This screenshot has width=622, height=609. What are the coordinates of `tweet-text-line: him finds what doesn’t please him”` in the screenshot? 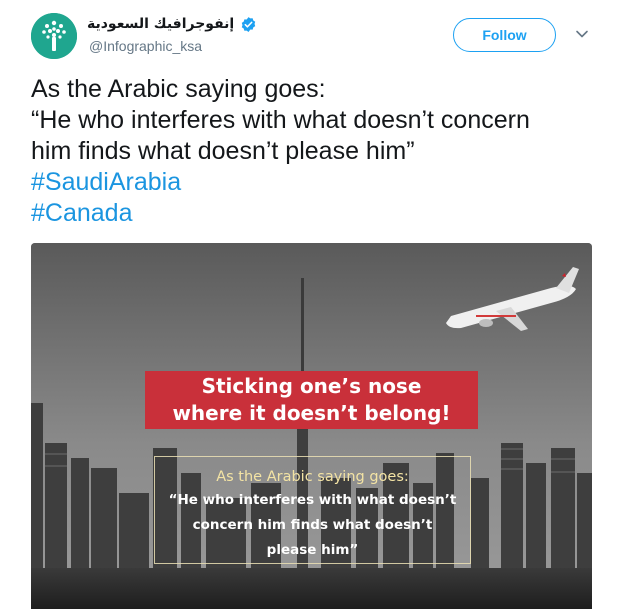 It's located at (223, 151).